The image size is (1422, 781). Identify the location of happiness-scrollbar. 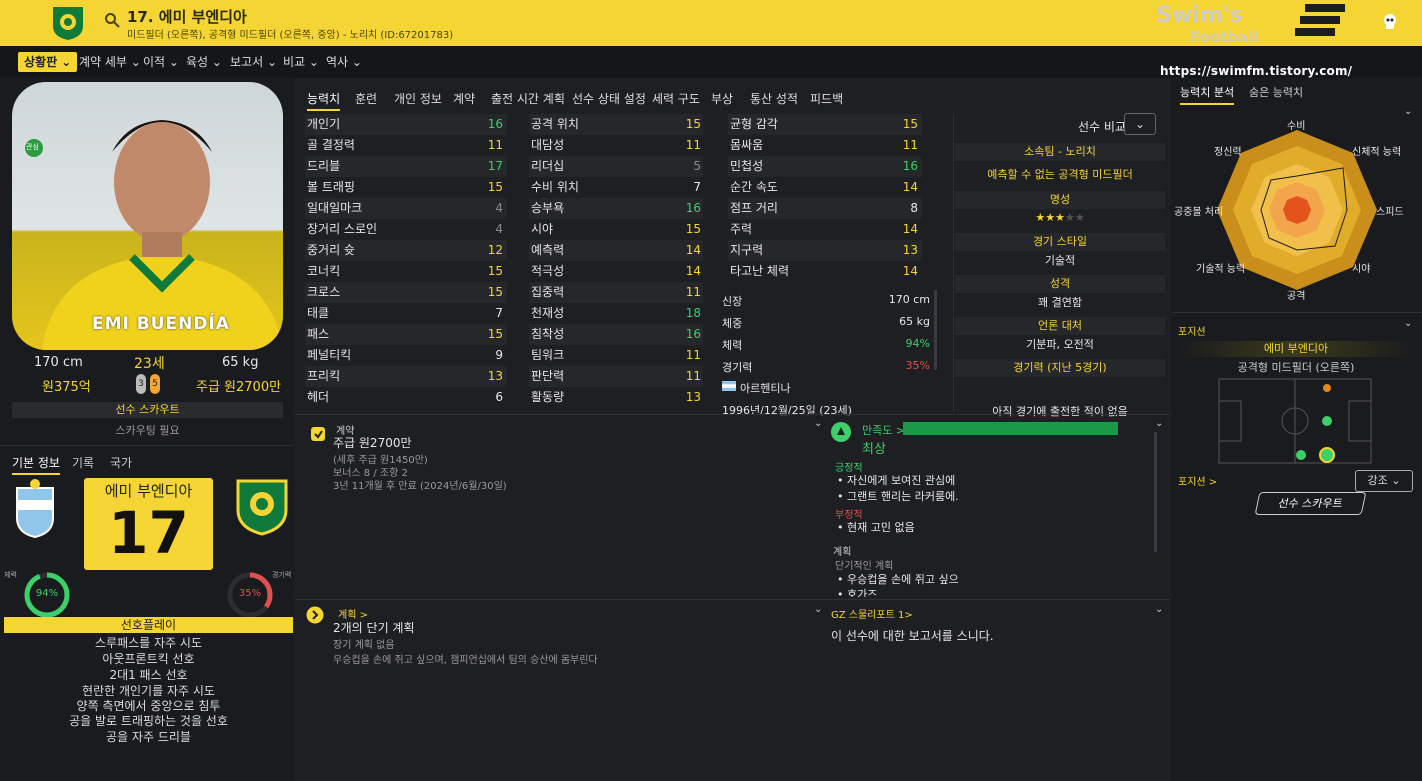
(1155, 492).